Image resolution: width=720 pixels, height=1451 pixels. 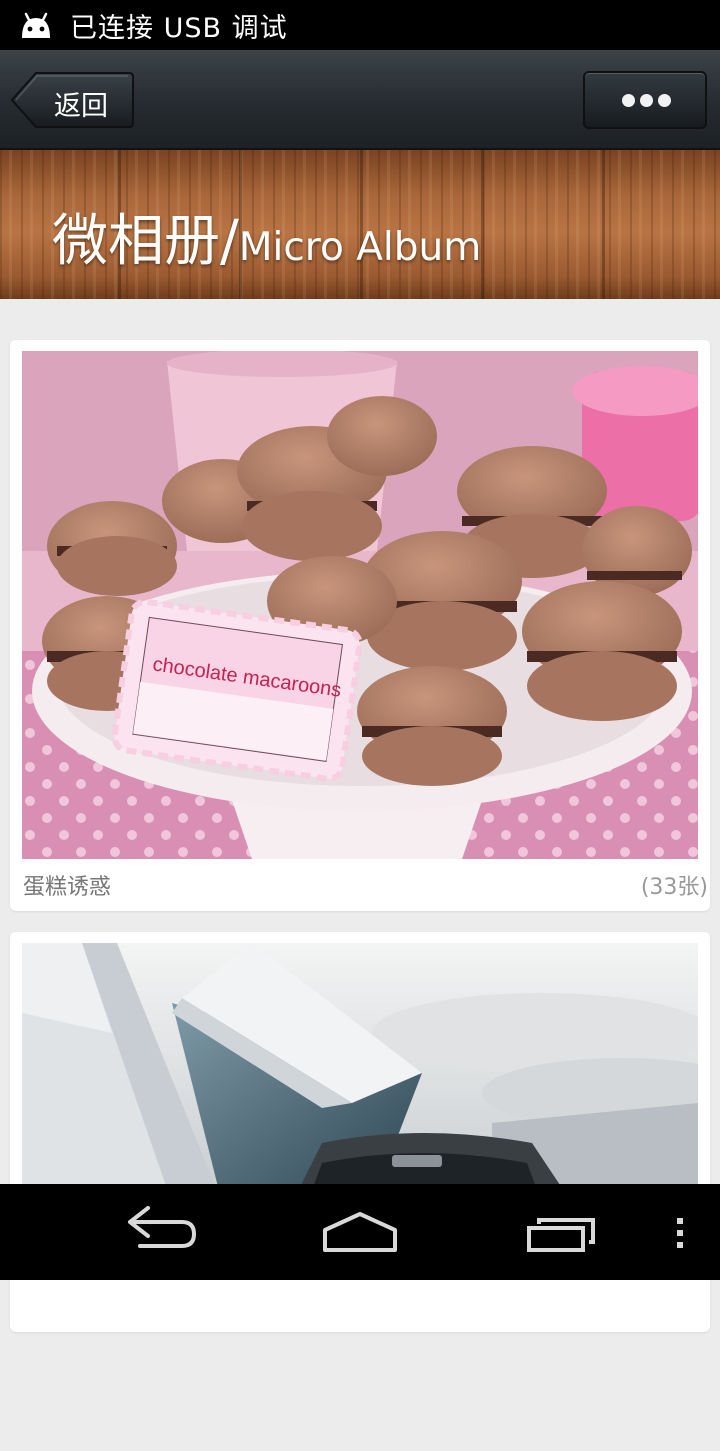 What do you see at coordinates (674, 887) in the screenshot?
I see `album-photo-count: (33张)` at bounding box center [674, 887].